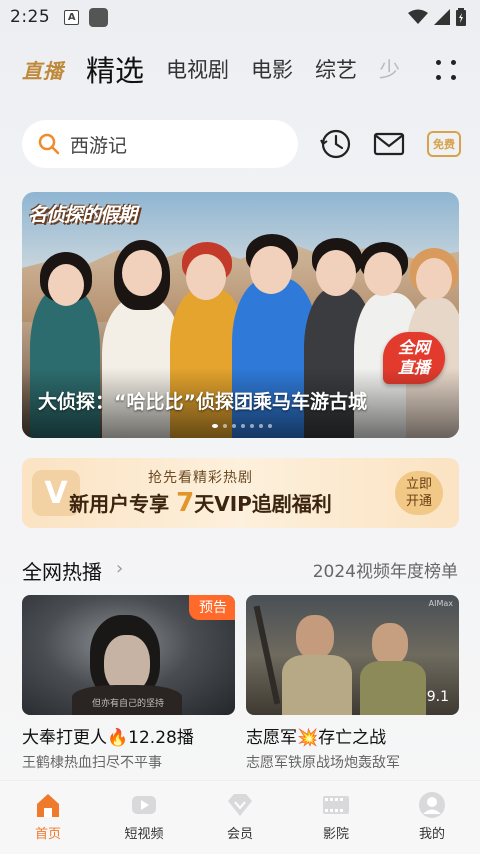  What do you see at coordinates (119, 504) in the screenshot?
I see `promo-prefix: 新用户专享` at bounding box center [119, 504].